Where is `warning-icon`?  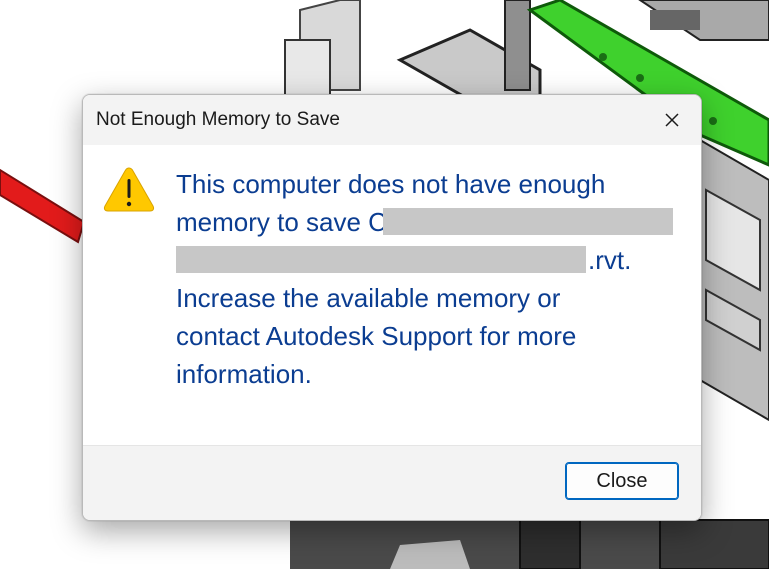 warning-icon is located at coordinates (129, 189).